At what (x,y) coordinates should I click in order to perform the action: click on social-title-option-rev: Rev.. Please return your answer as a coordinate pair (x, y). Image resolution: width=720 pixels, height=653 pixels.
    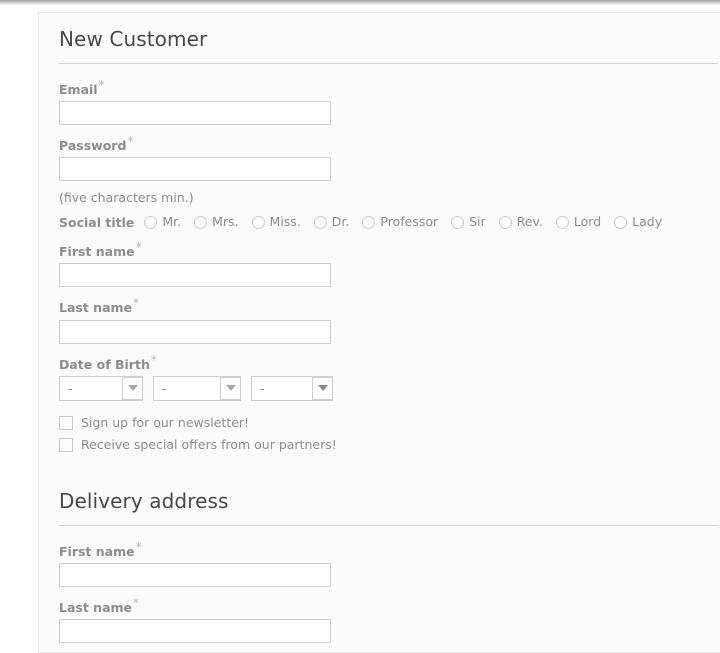
    Looking at the image, I should click on (520, 222).